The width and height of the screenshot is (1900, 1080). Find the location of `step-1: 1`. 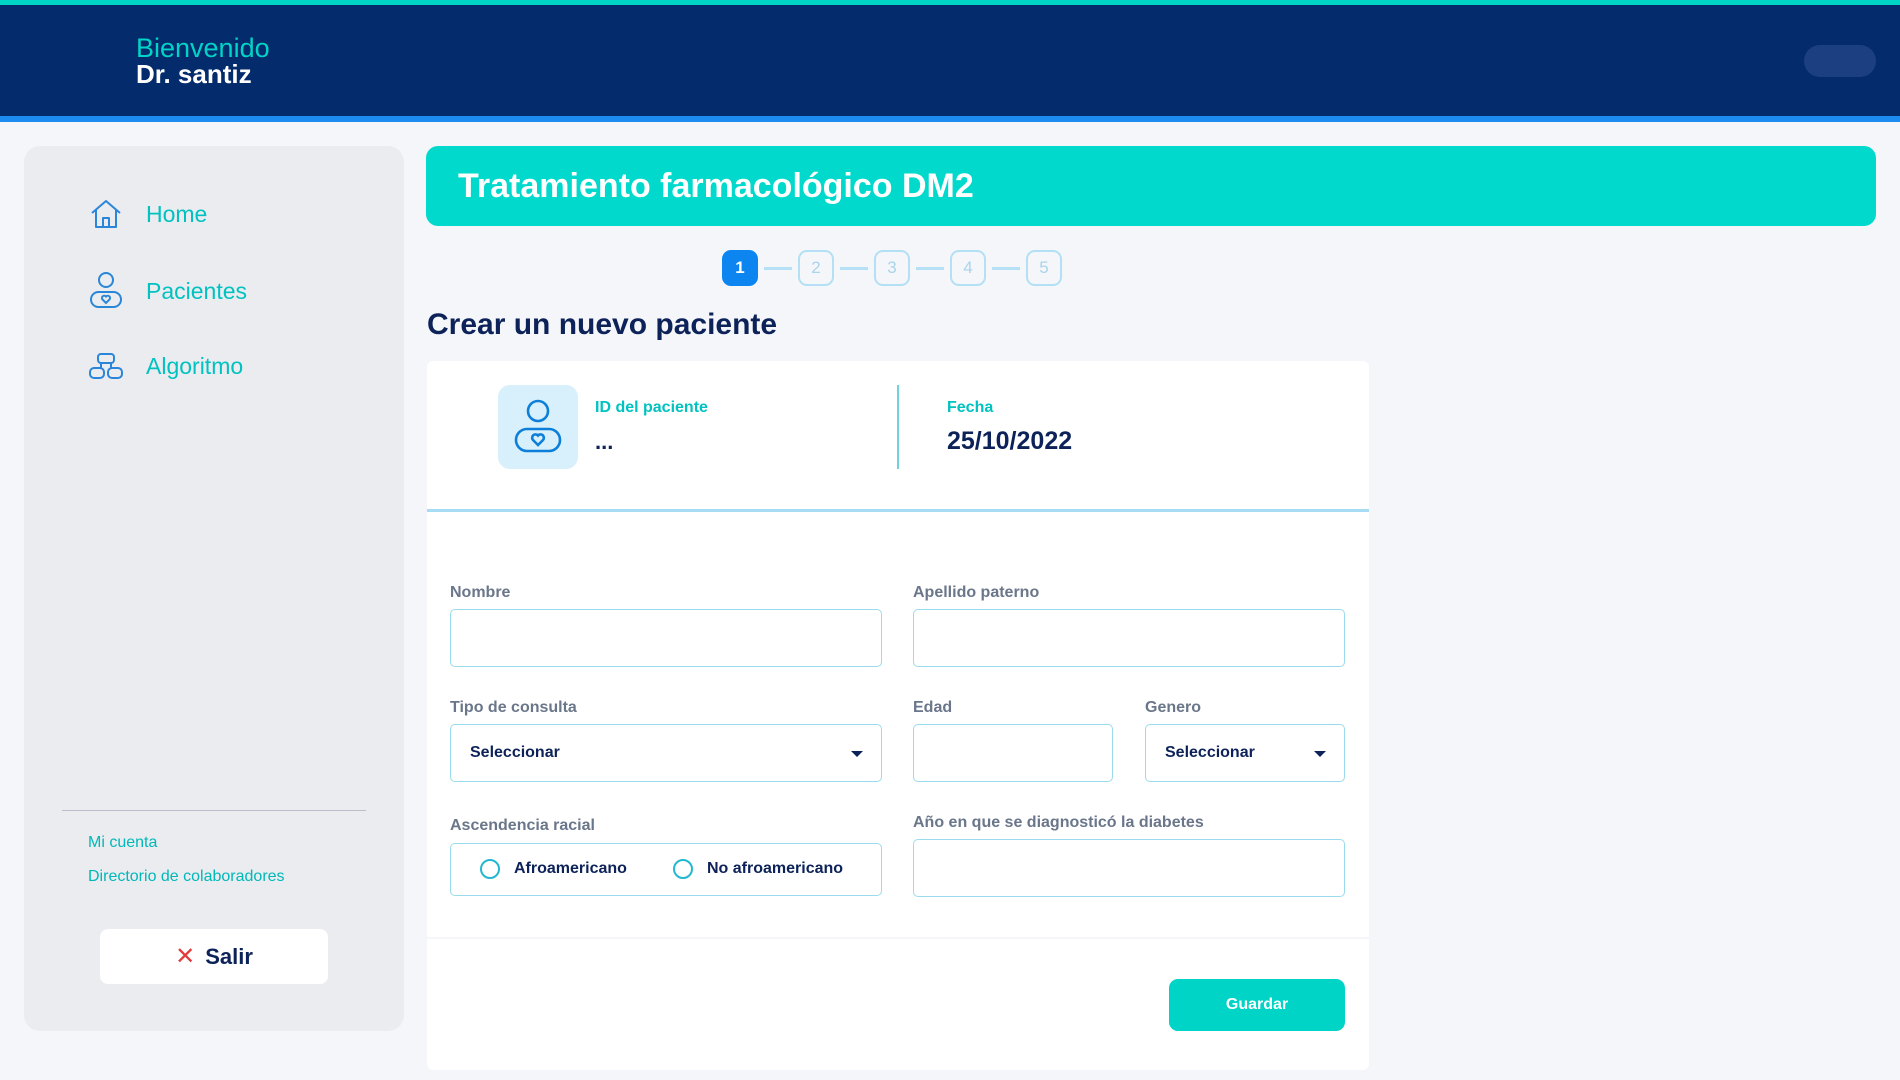

step-1: 1 is located at coordinates (740, 268).